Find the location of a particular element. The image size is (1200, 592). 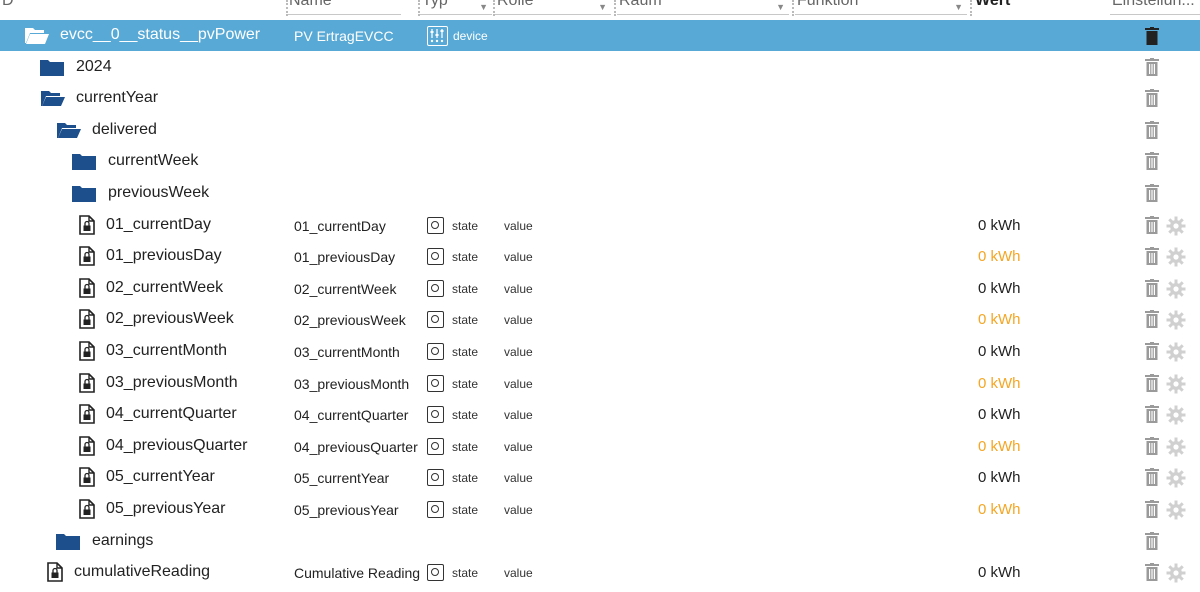

column-header-function: Funktion ▼ is located at coordinates (881, 7).